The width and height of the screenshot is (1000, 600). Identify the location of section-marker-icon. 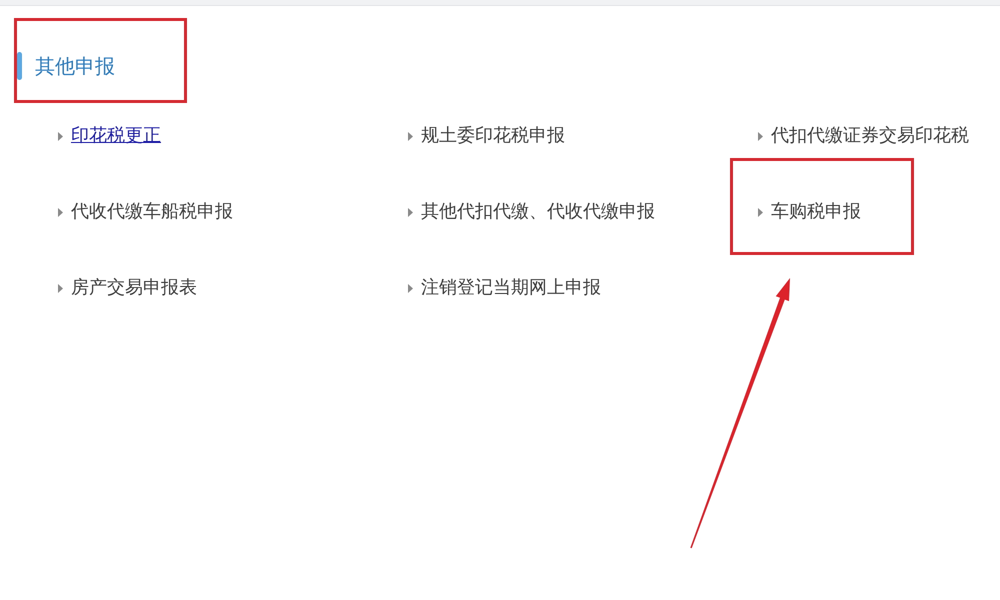
(19, 66).